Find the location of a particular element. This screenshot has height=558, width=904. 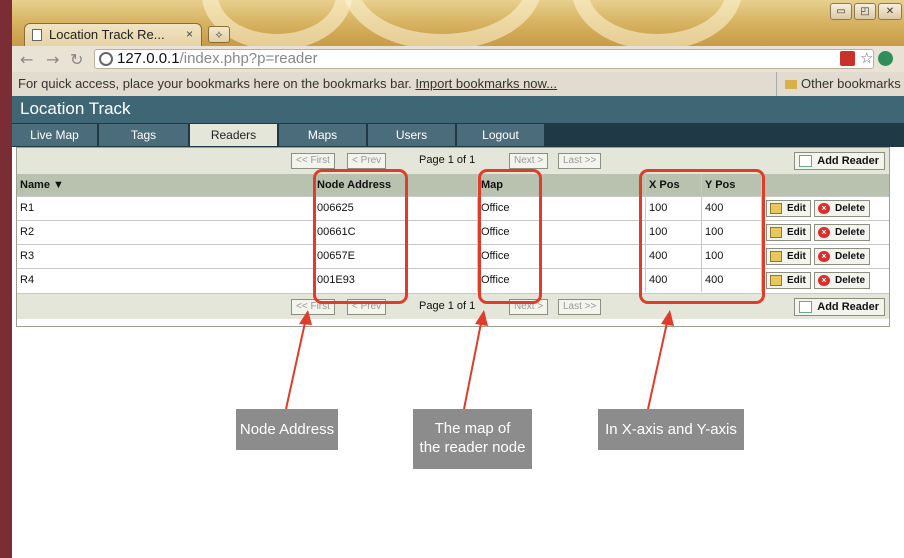

callout-node-address: Node Address is located at coordinates (287, 429).